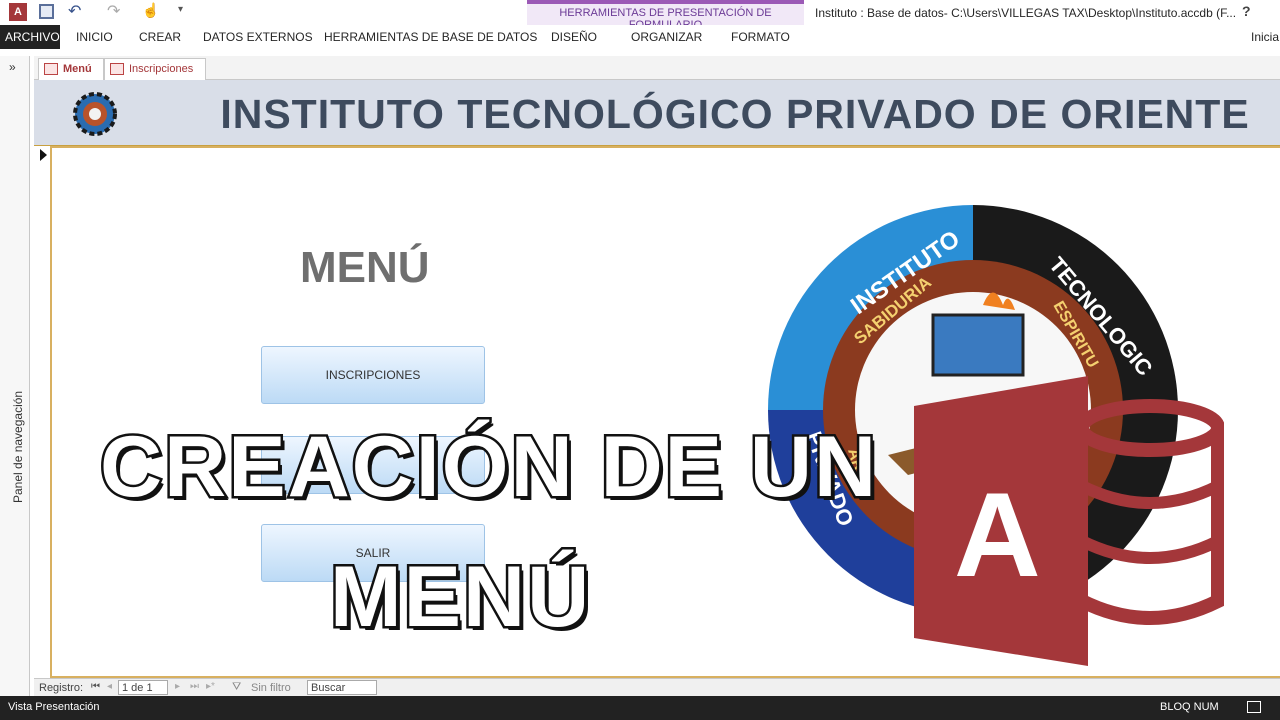  I want to click on next-record-icon: ▸, so click(177, 686).